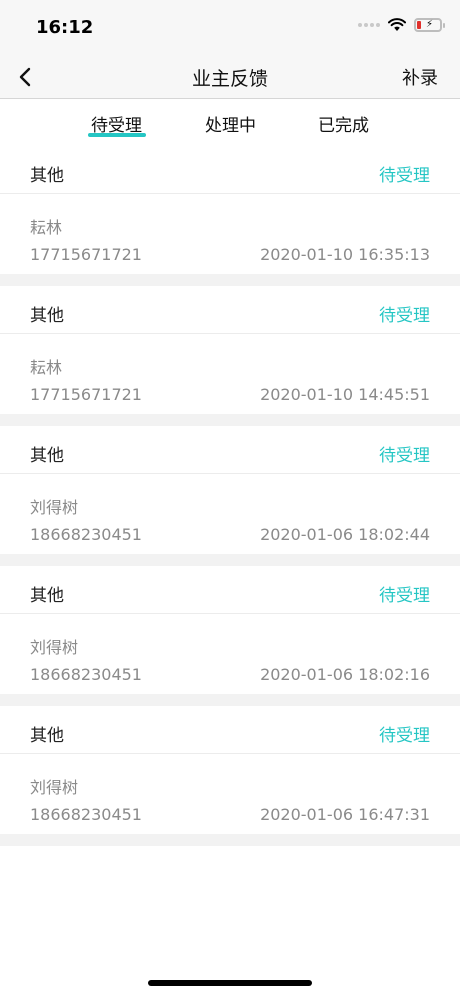 This screenshot has width=460, height=996. I want to click on submitted-time: 2020-01-06 18:02:44, so click(345, 534).